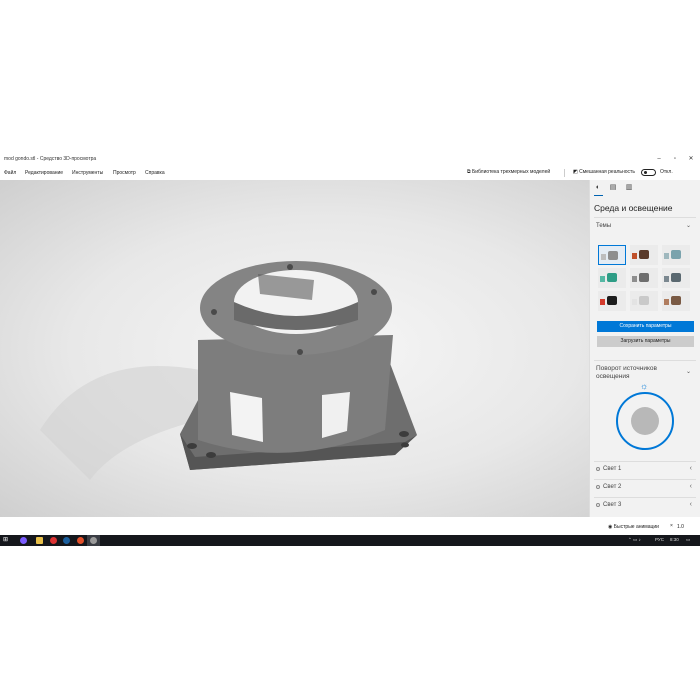 The width and height of the screenshot is (700, 700). What do you see at coordinates (691, 159) in the screenshot?
I see `close-button: ✕` at bounding box center [691, 159].